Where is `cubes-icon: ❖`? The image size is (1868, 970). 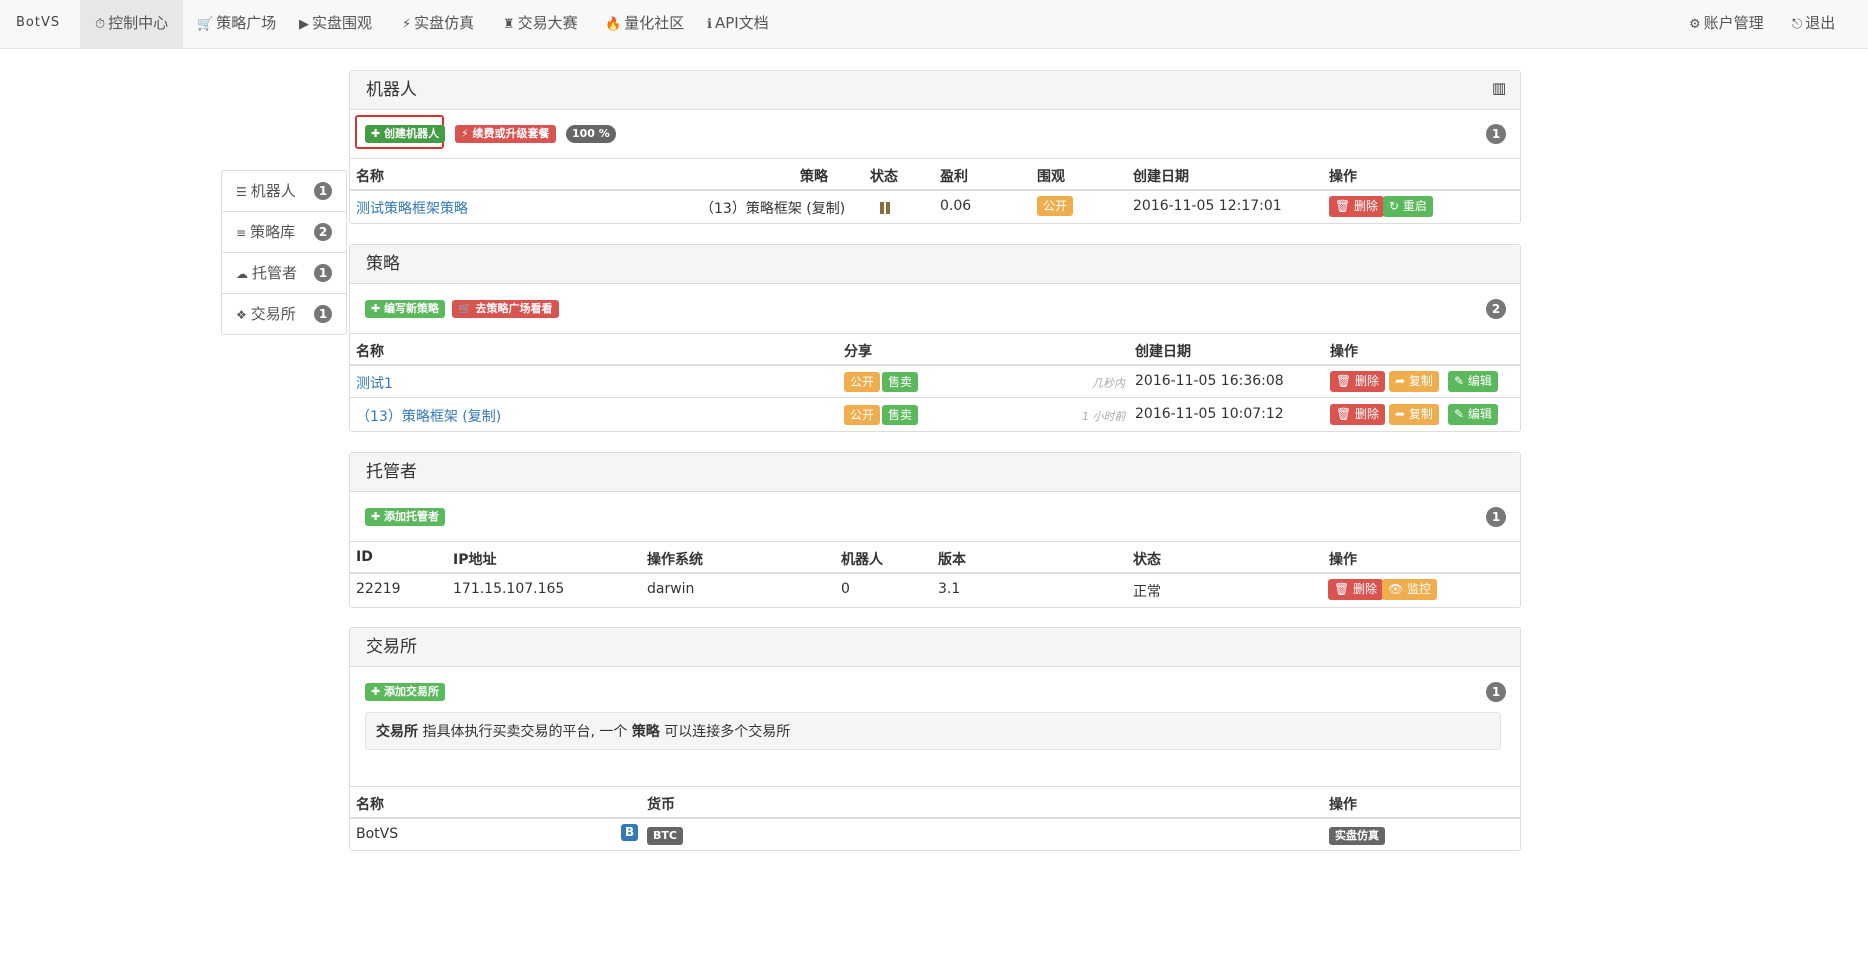 cubes-icon: ❖ is located at coordinates (241, 315).